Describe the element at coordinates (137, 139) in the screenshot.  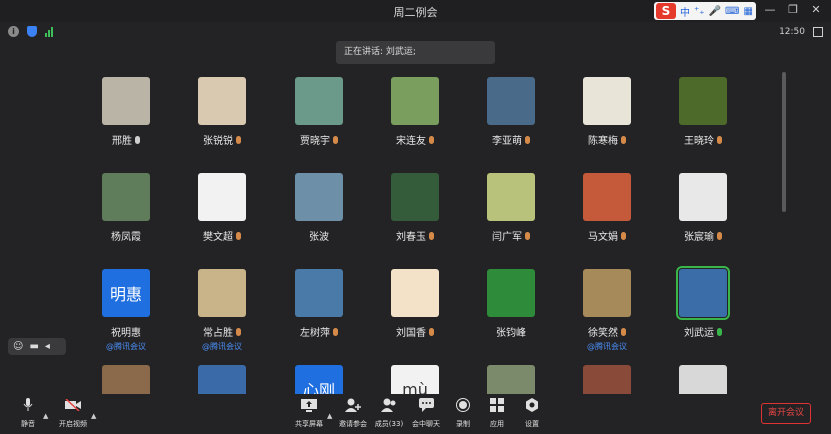
I see `mic-icon` at that location.